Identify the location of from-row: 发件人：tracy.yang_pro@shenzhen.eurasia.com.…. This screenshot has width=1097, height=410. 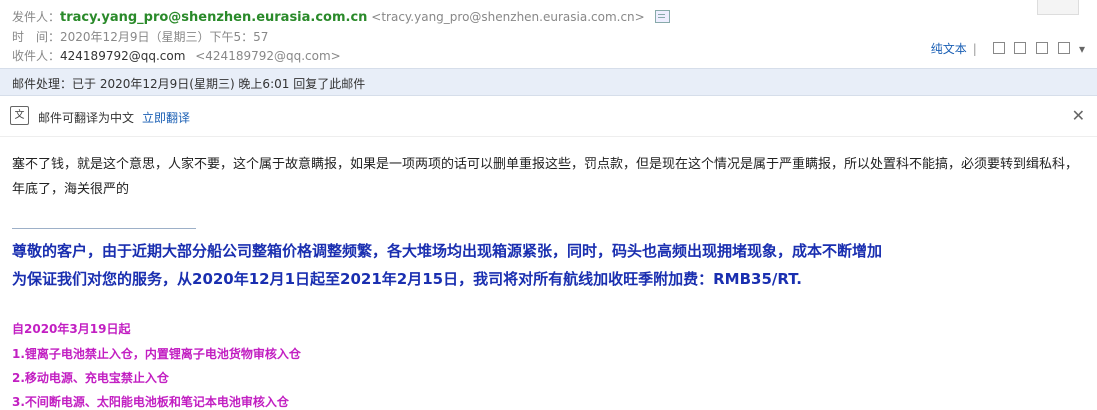
(341, 16).